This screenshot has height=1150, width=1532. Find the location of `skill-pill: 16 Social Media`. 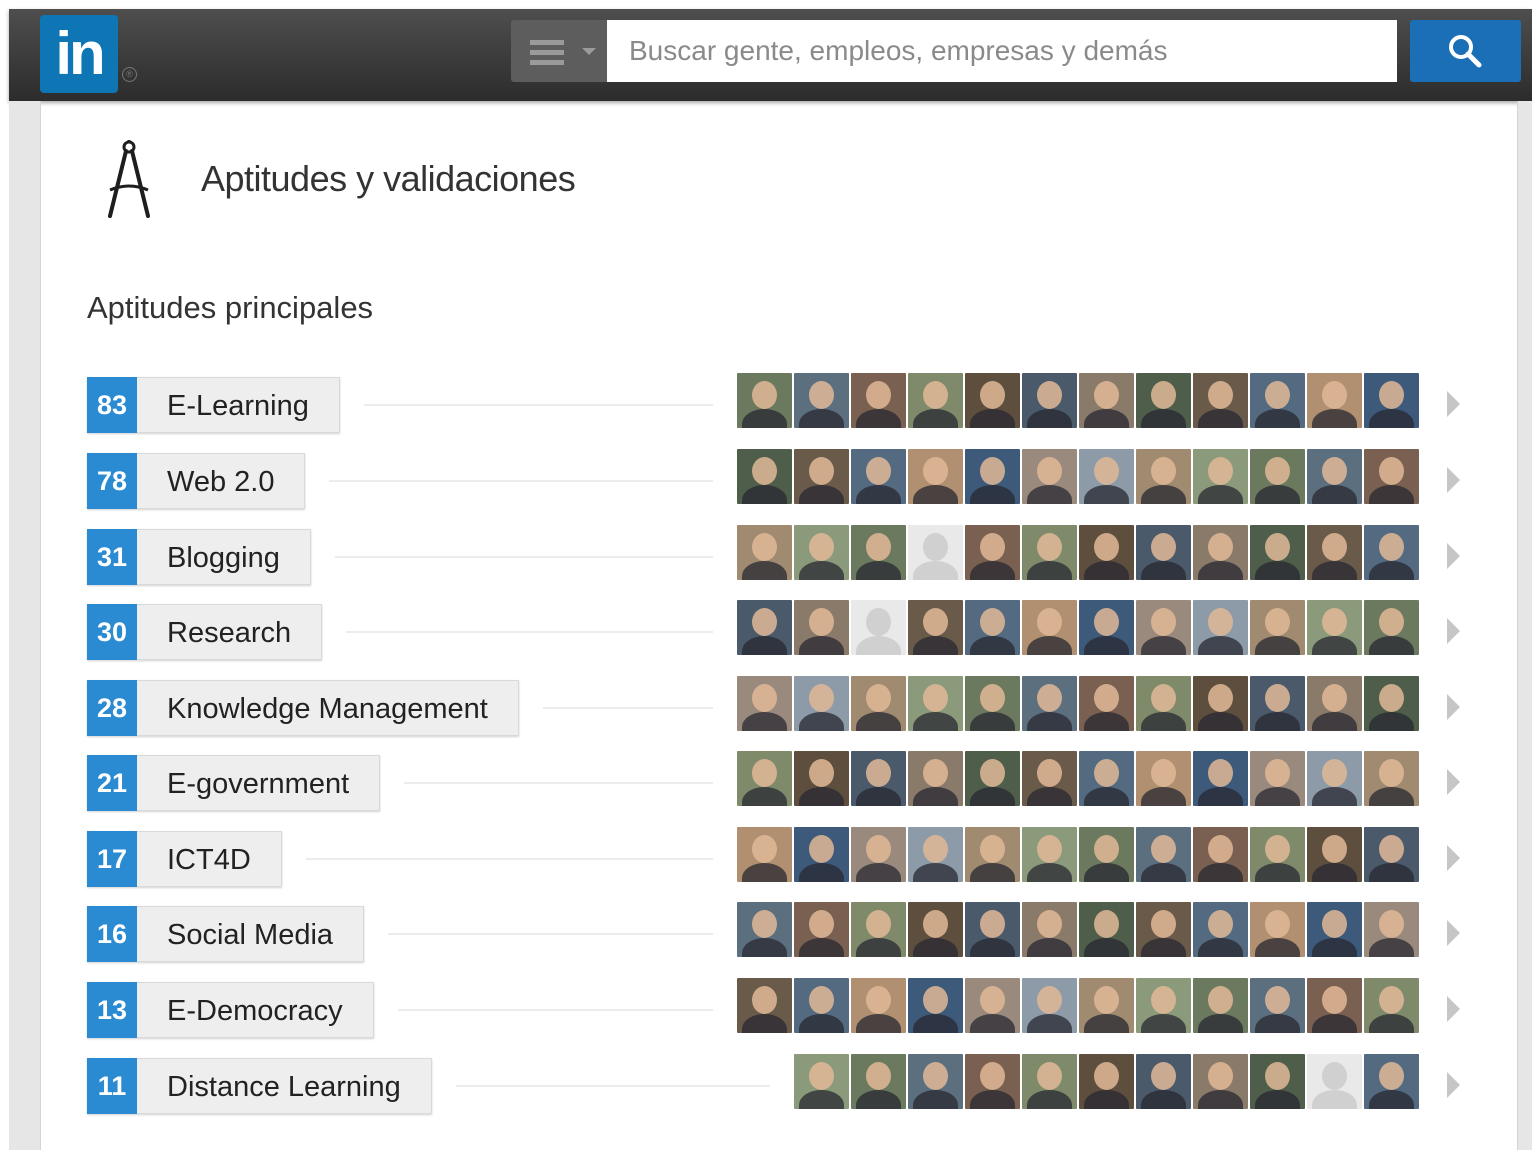

skill-pill: 16 Social Media is located at coordinates (226, 934).